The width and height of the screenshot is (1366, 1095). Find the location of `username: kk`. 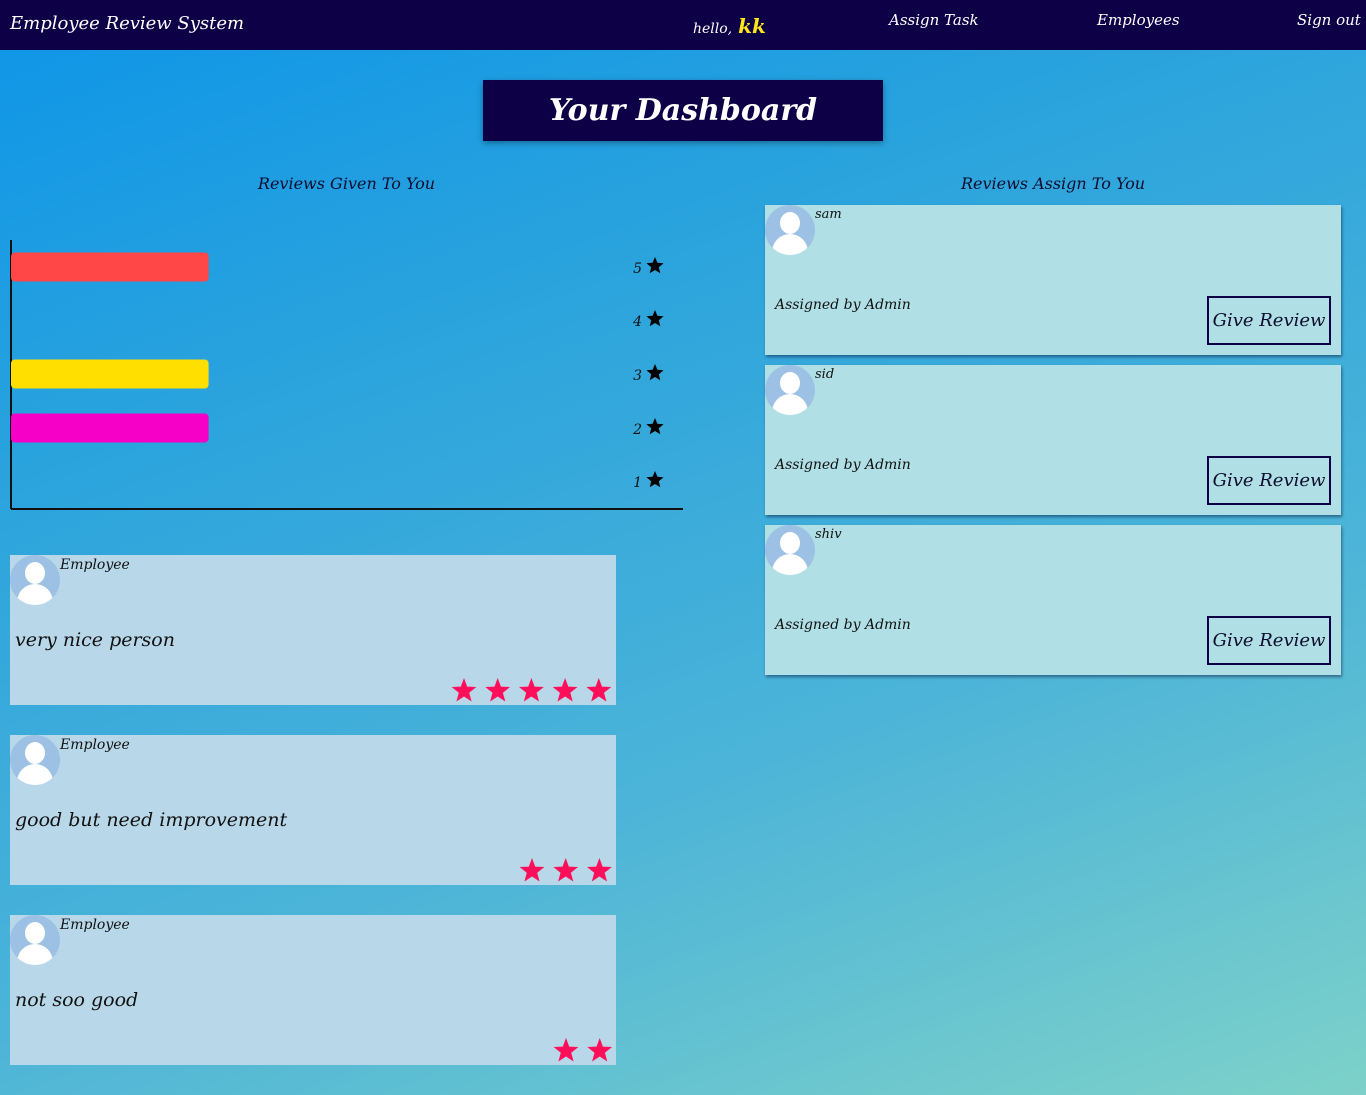

username: kk is located at coordinates (752, 26).